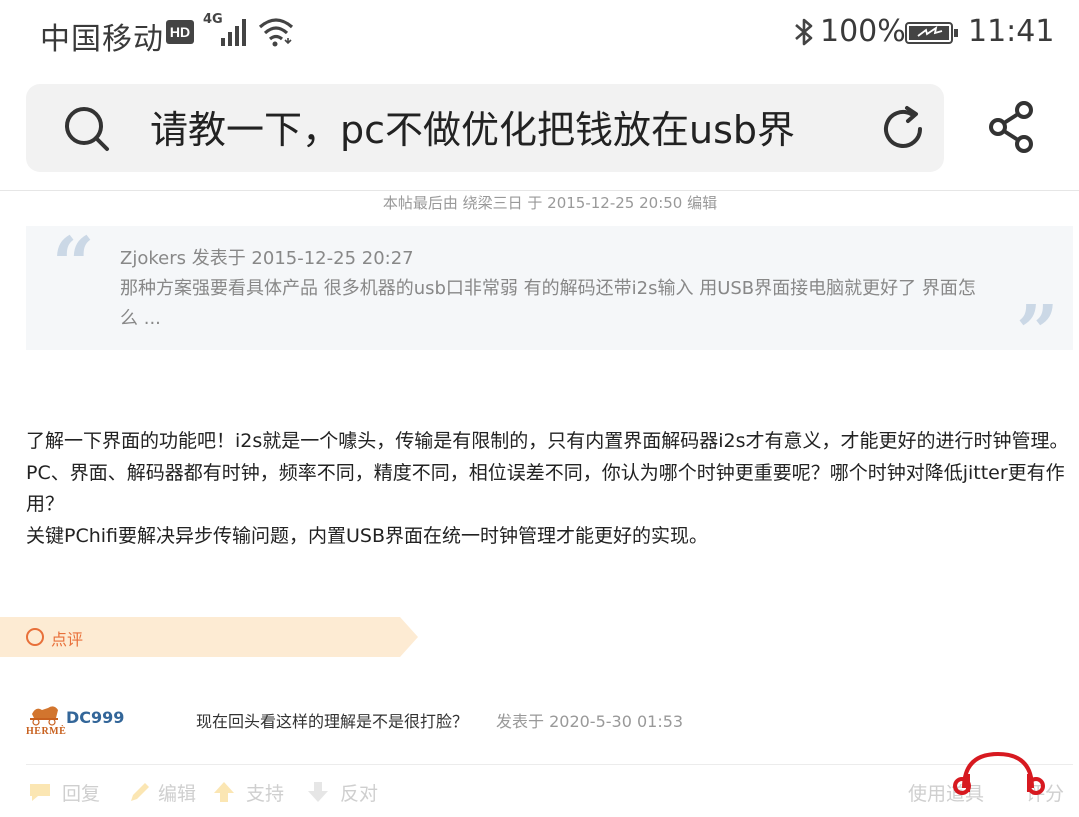 The width and height of the screenshot is (1079, 817). I want to click on wifi-icon, so click(276, 32).